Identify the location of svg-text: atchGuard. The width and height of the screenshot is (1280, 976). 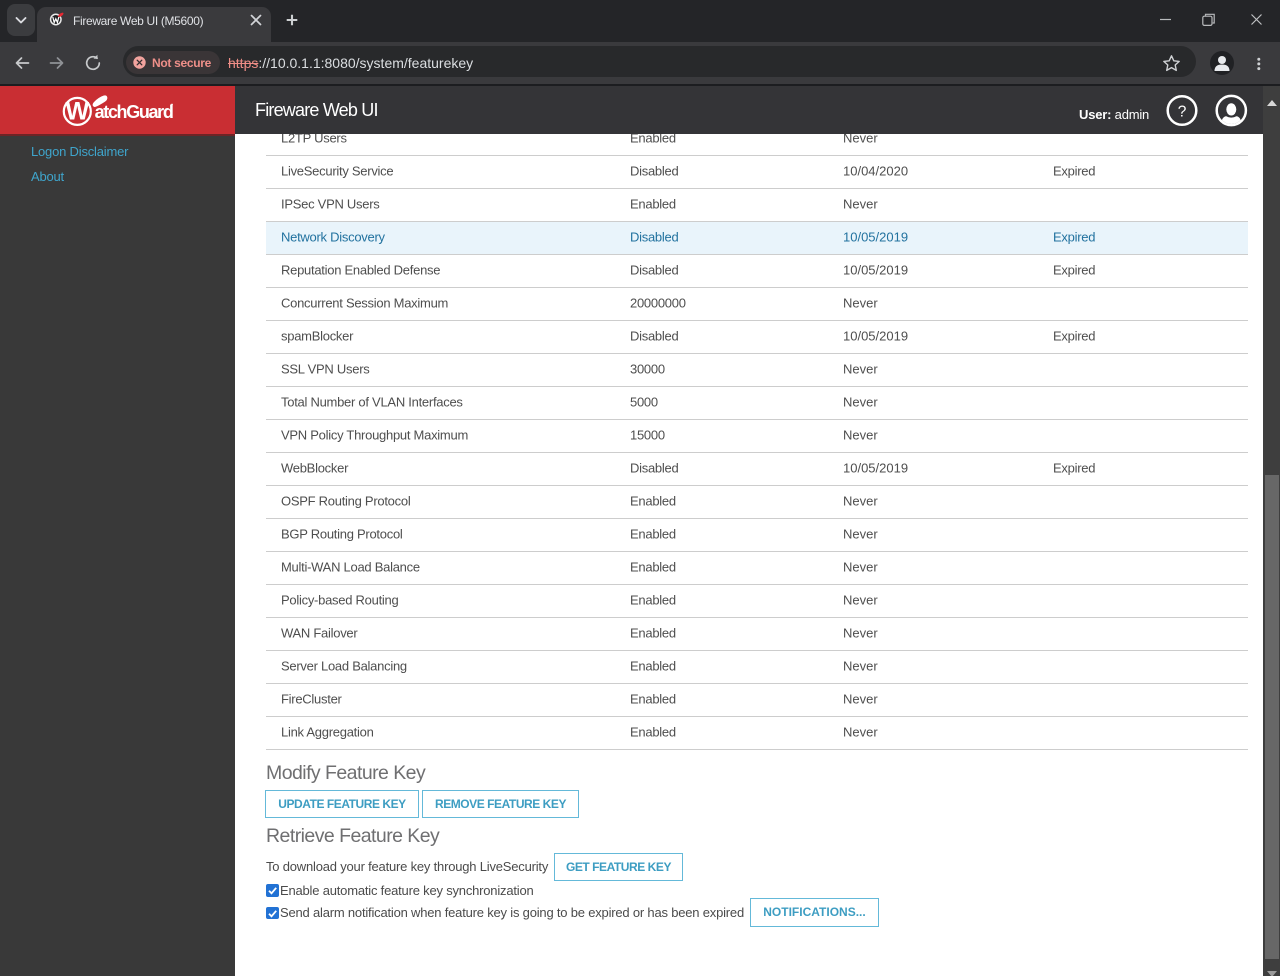
(134, 112).